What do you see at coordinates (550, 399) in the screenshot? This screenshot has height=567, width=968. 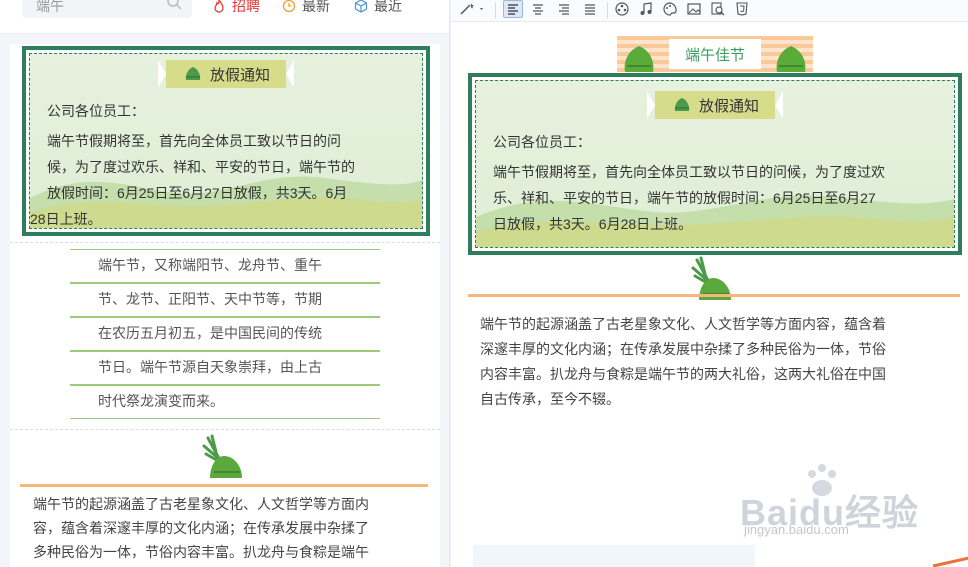 I see `origin-line-4: 自古传承，至今不辍。` at bounding box center [550, 399].